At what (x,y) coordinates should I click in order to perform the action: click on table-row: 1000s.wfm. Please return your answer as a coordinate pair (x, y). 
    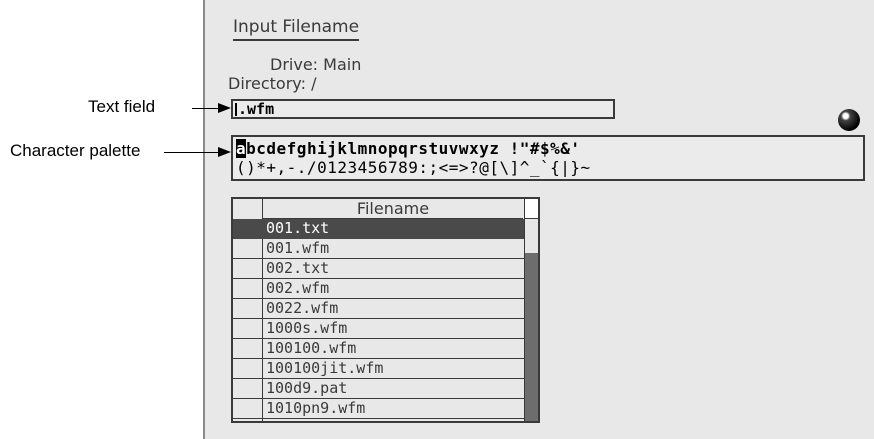
    Looking at the image, I should click on (378, 329).